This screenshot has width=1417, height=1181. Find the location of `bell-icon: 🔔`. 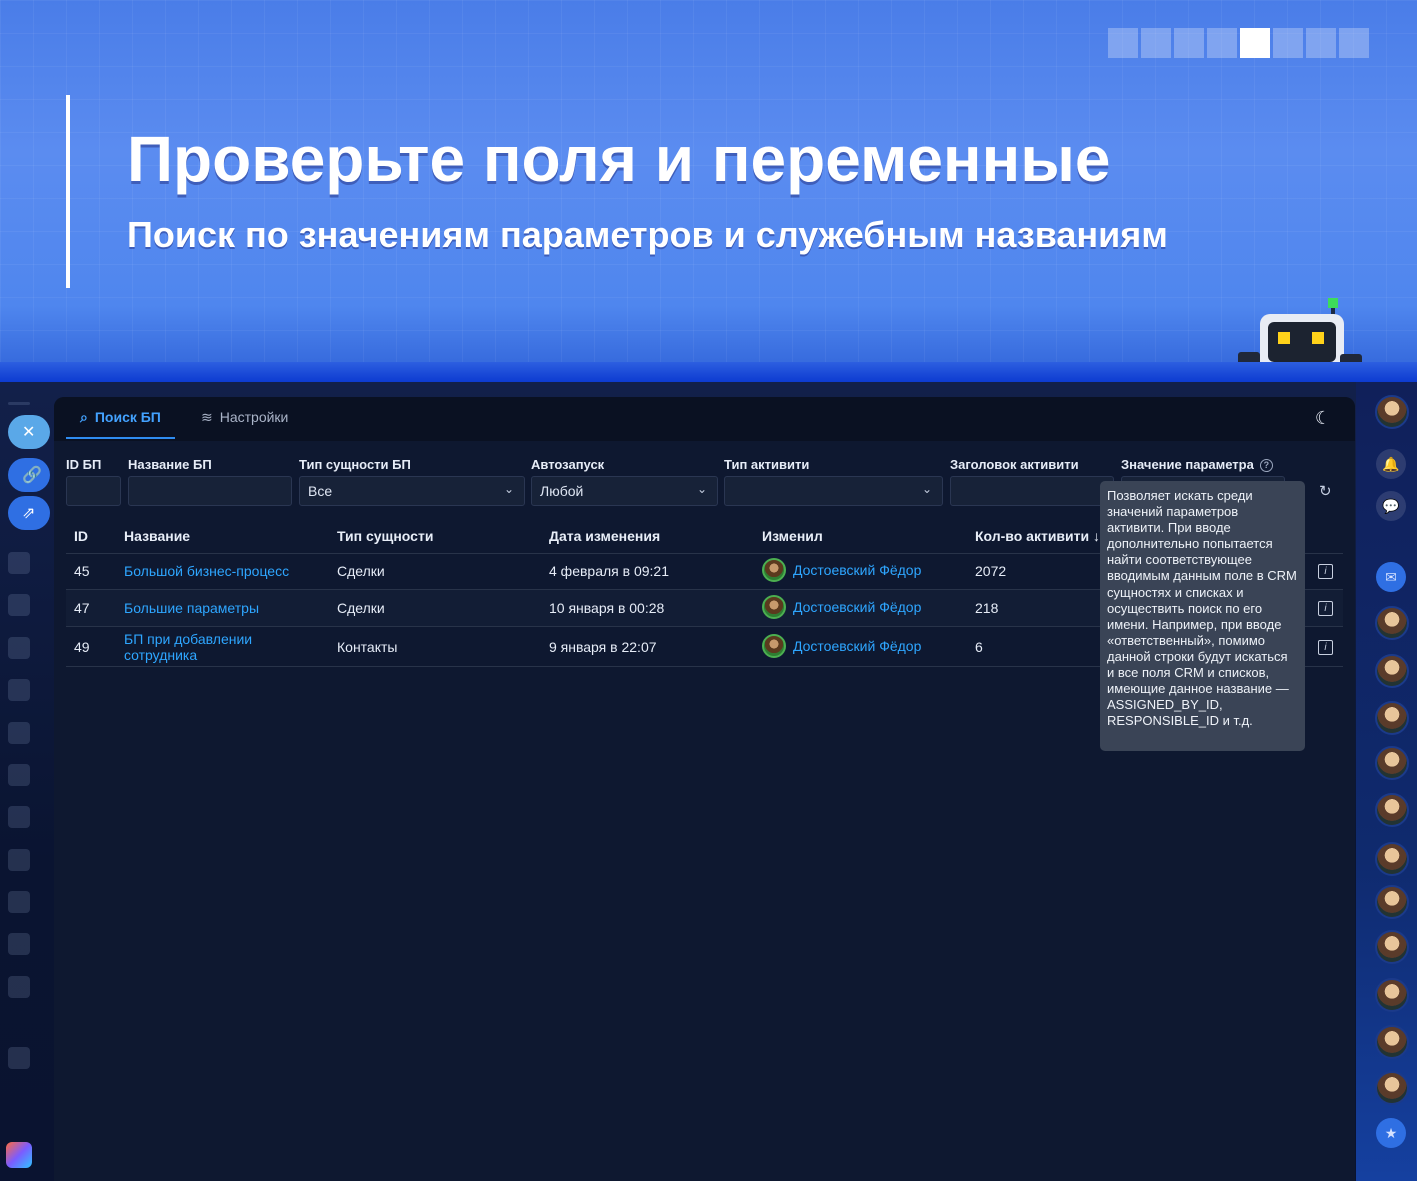

bell-icon: 🔔 is located at coordinates (1391, 464).